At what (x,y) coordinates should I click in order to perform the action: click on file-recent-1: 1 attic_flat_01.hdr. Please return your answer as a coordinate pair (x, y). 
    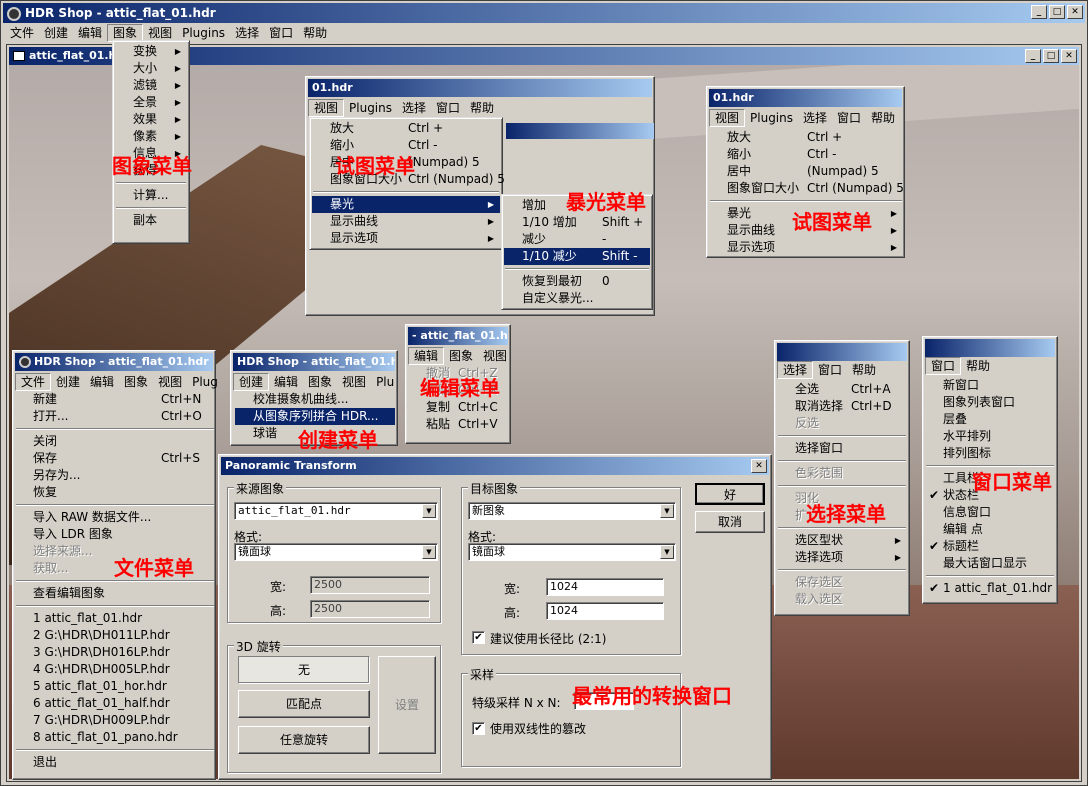
    Looking at the image, I should click on (115, 618).